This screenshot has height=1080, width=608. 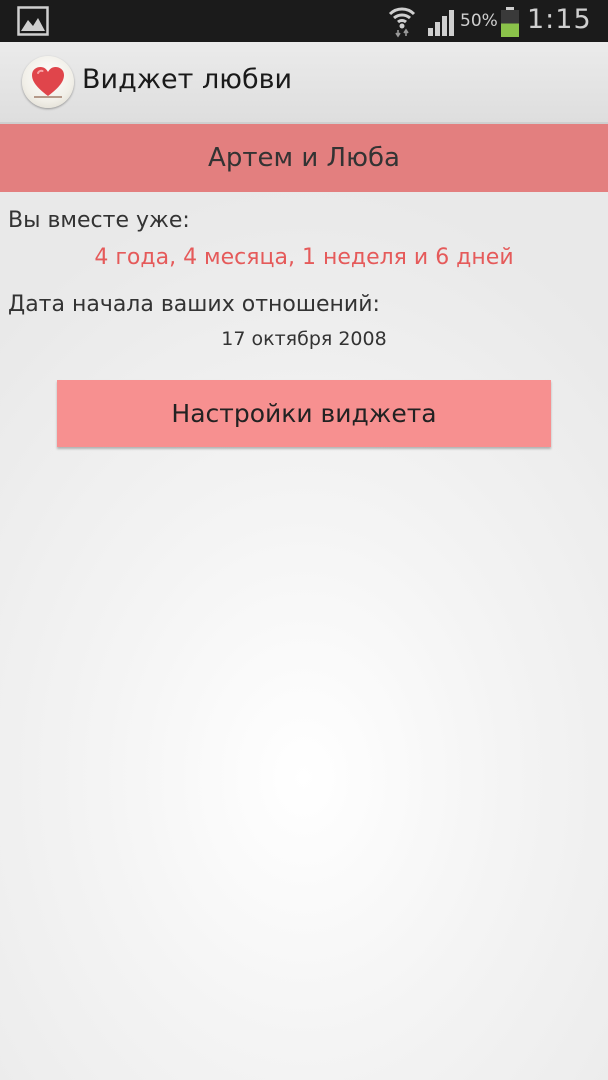 I want to click on signal-icon, so click(x=441, y=22).